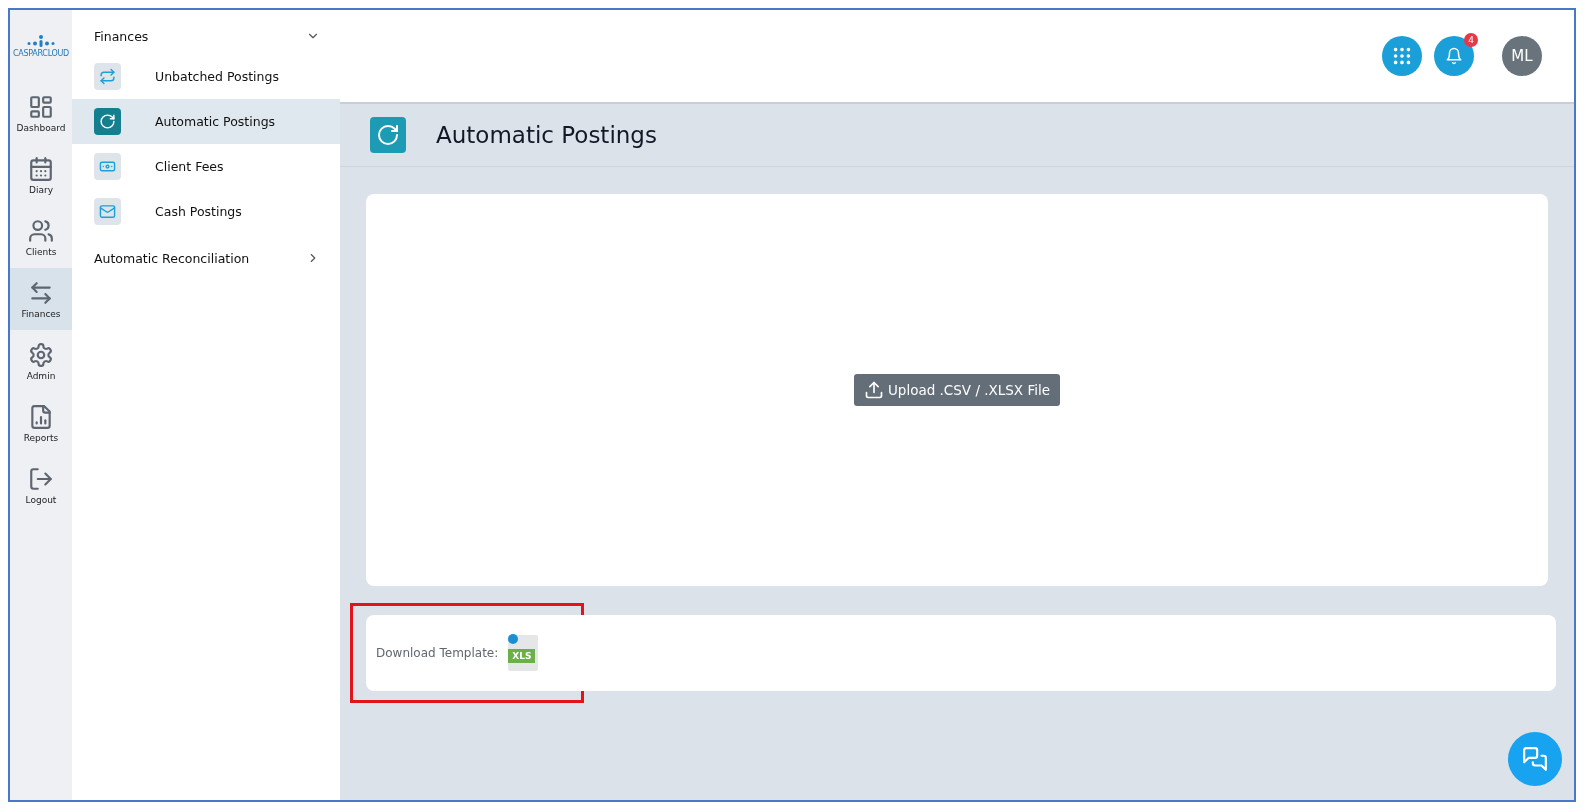  Describe the element at coordinates (215, 121) in the screenshot. I see `submenu-label: Automatic Postings` at that location.